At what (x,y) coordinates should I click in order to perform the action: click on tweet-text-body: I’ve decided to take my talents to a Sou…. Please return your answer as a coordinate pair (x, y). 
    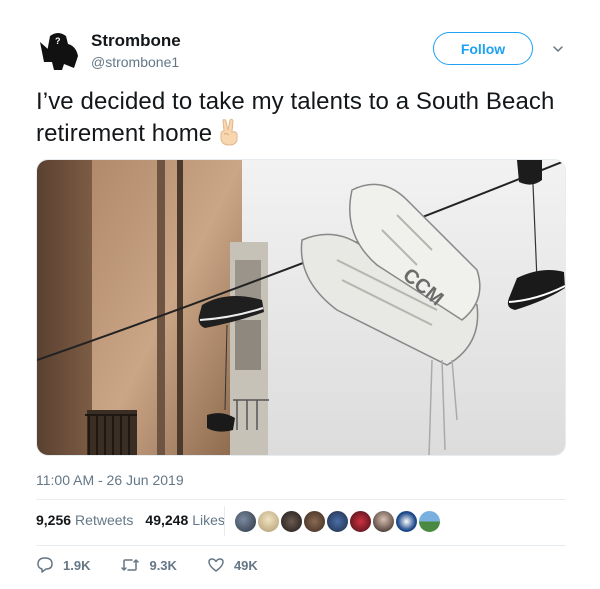
    Looking at the image, I should click on (295, 117).